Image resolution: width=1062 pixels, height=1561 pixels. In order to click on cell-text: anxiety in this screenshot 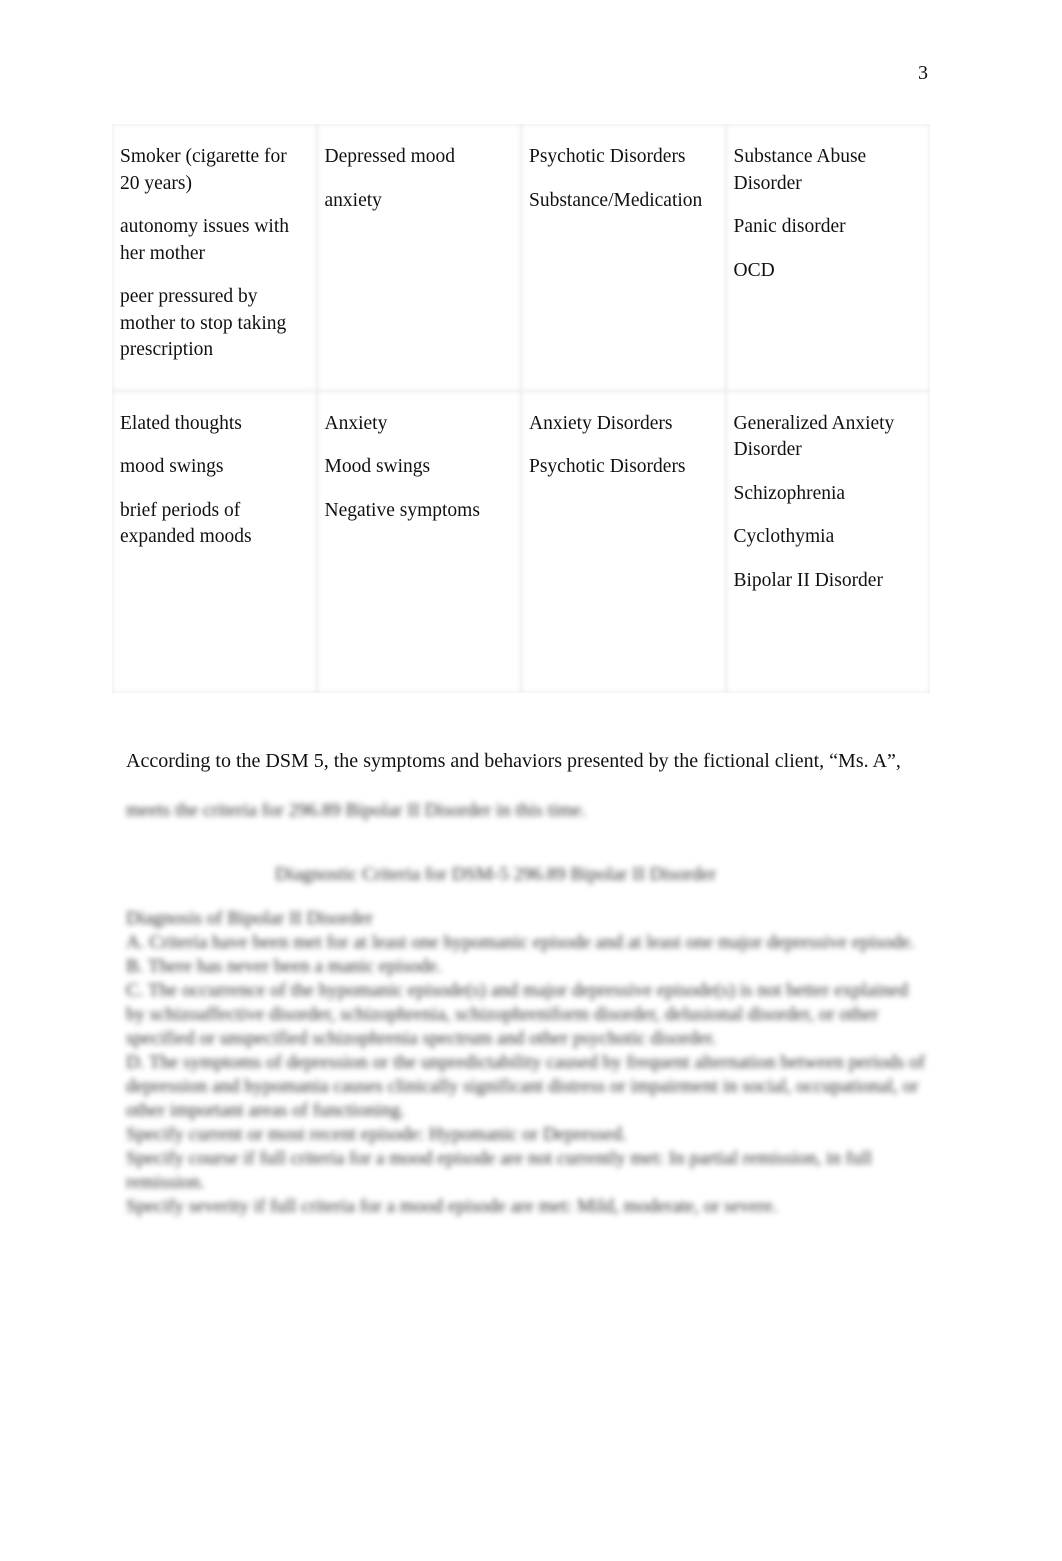, I will do `click(353, 200)`.